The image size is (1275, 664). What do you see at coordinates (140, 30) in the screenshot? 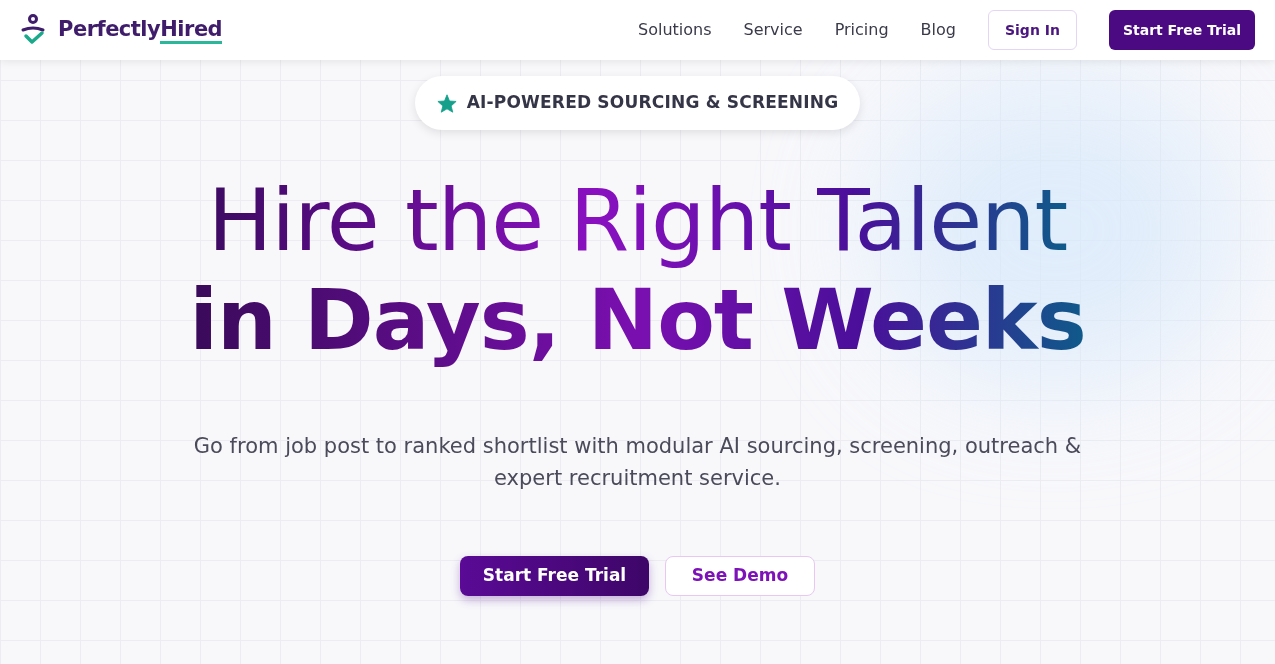
I see `brand-name: PerfectlyHired` at bounding box center [140, 30].